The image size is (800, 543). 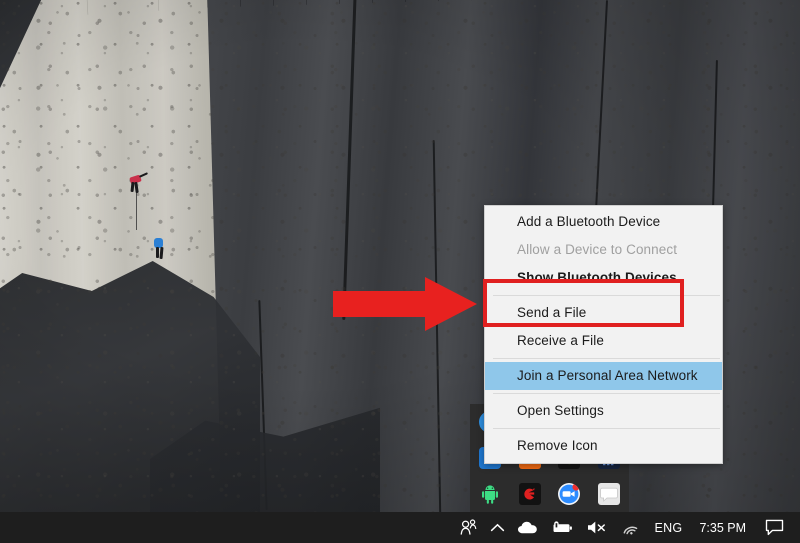 I want to click on speech-bubble-icon, so click(x=609, y=494).